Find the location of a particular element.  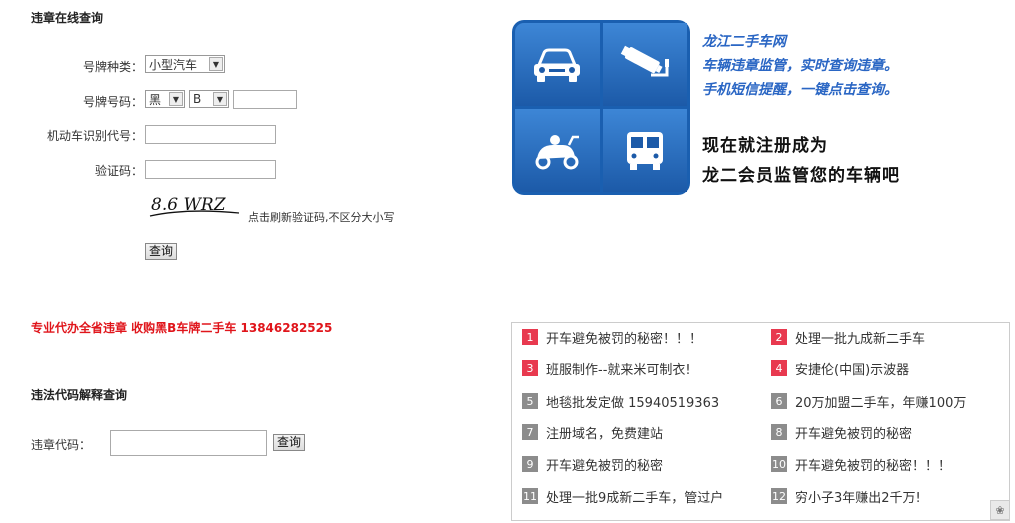

ad-link-item: 1 开车避免被罚的秘密！！！ is located at coordinates (612, 337).